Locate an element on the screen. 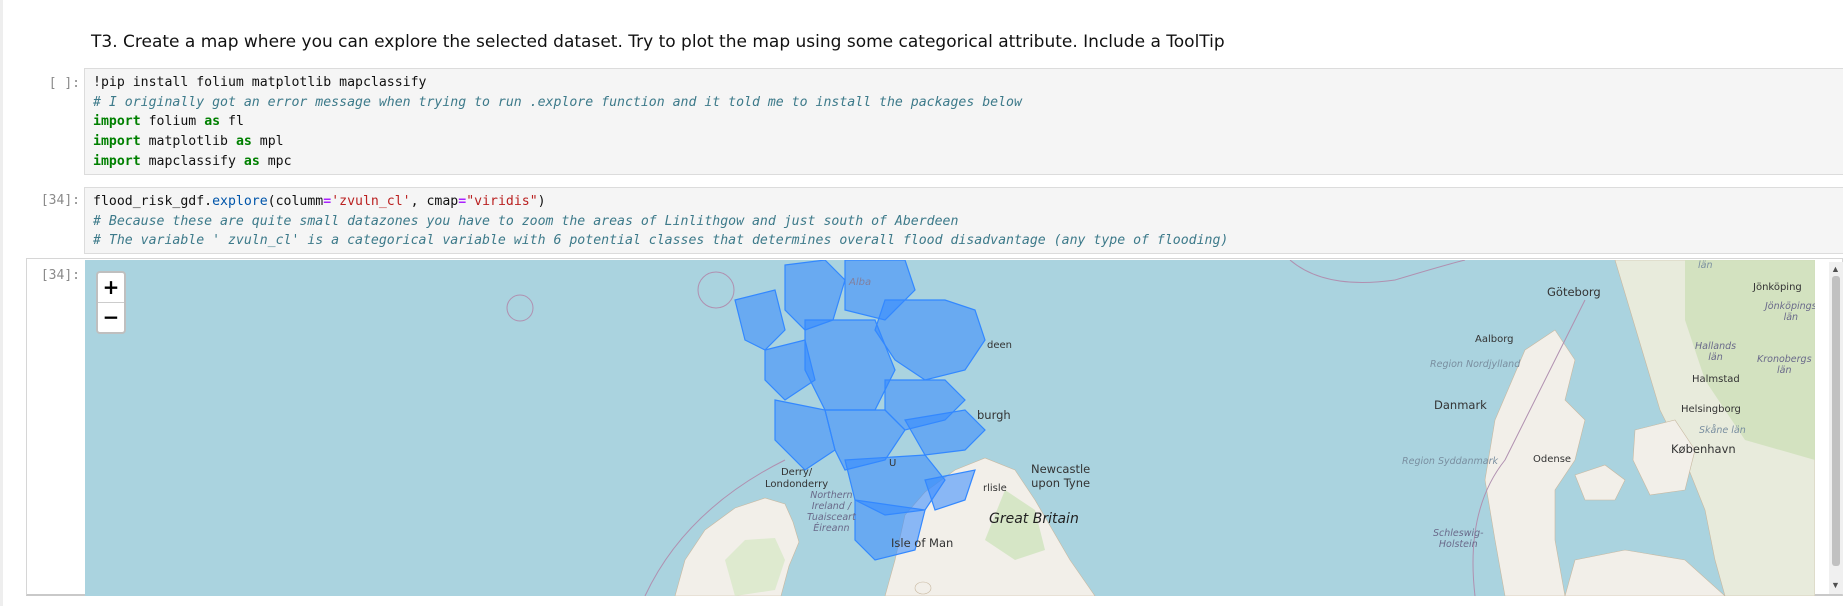 This screenshot has width=1843, height=606. cell-prompt: [ ]: is located at coordinates (64, 83).